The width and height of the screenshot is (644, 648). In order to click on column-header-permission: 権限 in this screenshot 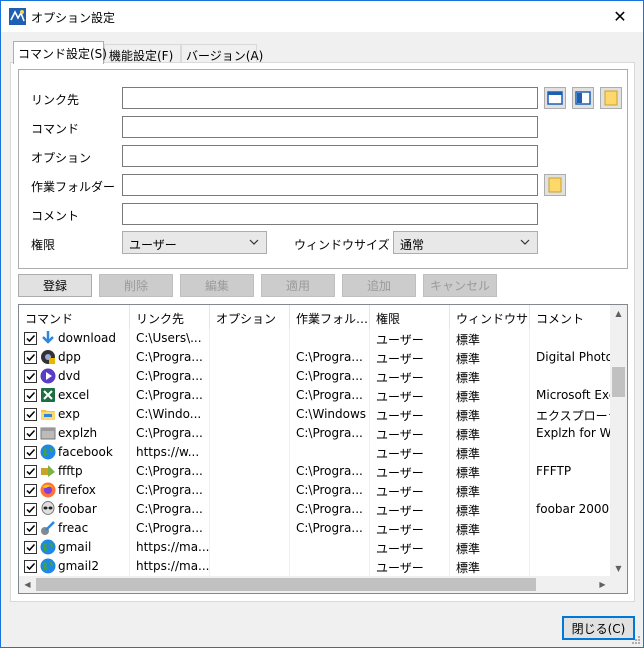, I will do `click(410, 317)`.